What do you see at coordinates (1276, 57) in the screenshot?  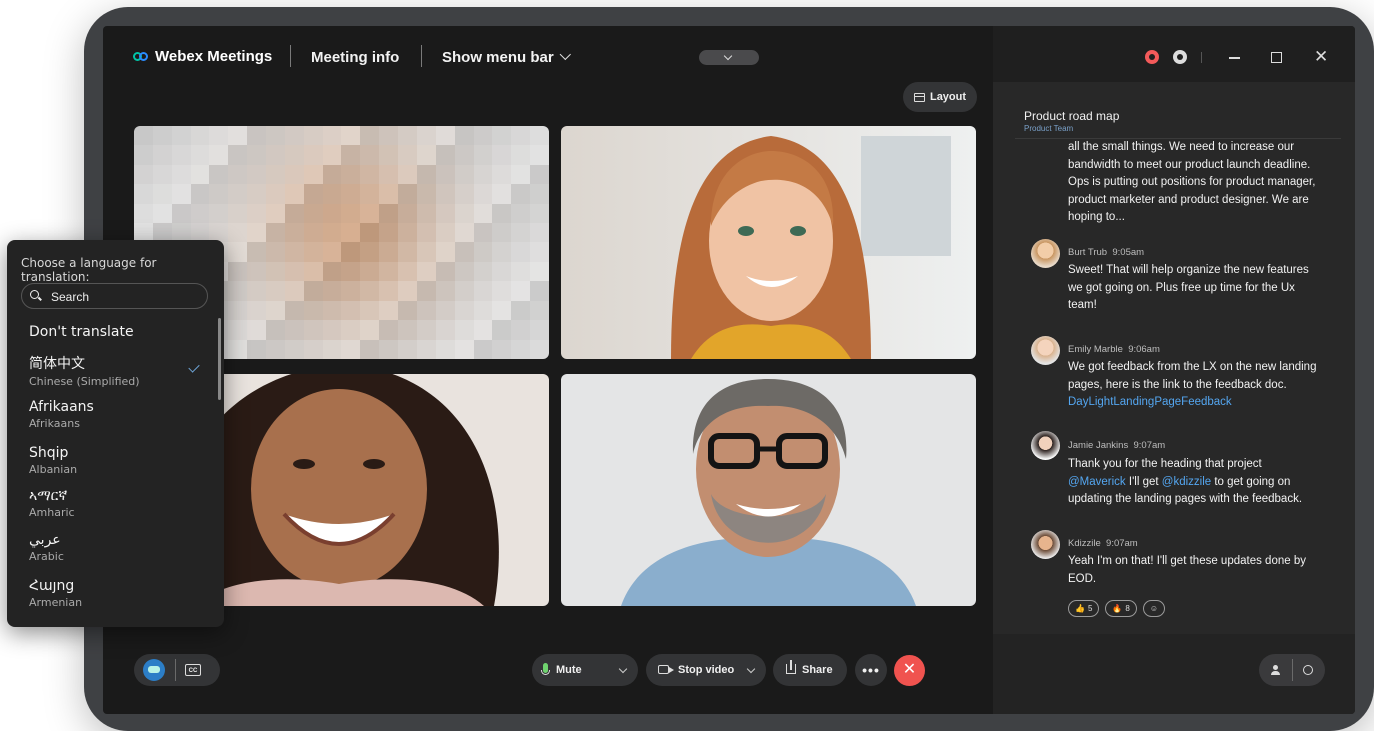 I see `maximize-icon` at bounding box center [1276, 57].